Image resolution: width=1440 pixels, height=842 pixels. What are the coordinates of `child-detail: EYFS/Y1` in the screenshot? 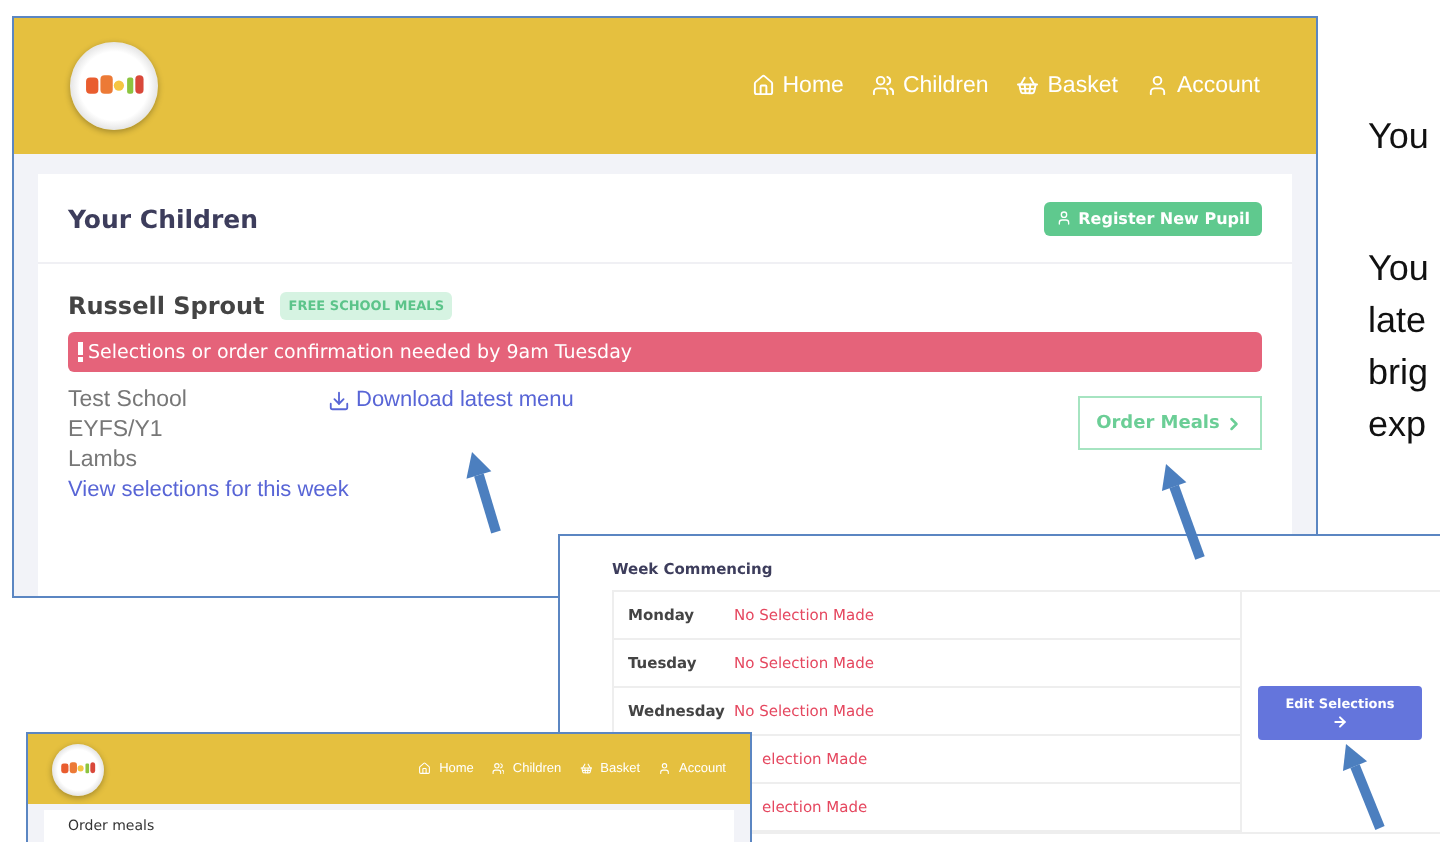 It's located at (116, 430).